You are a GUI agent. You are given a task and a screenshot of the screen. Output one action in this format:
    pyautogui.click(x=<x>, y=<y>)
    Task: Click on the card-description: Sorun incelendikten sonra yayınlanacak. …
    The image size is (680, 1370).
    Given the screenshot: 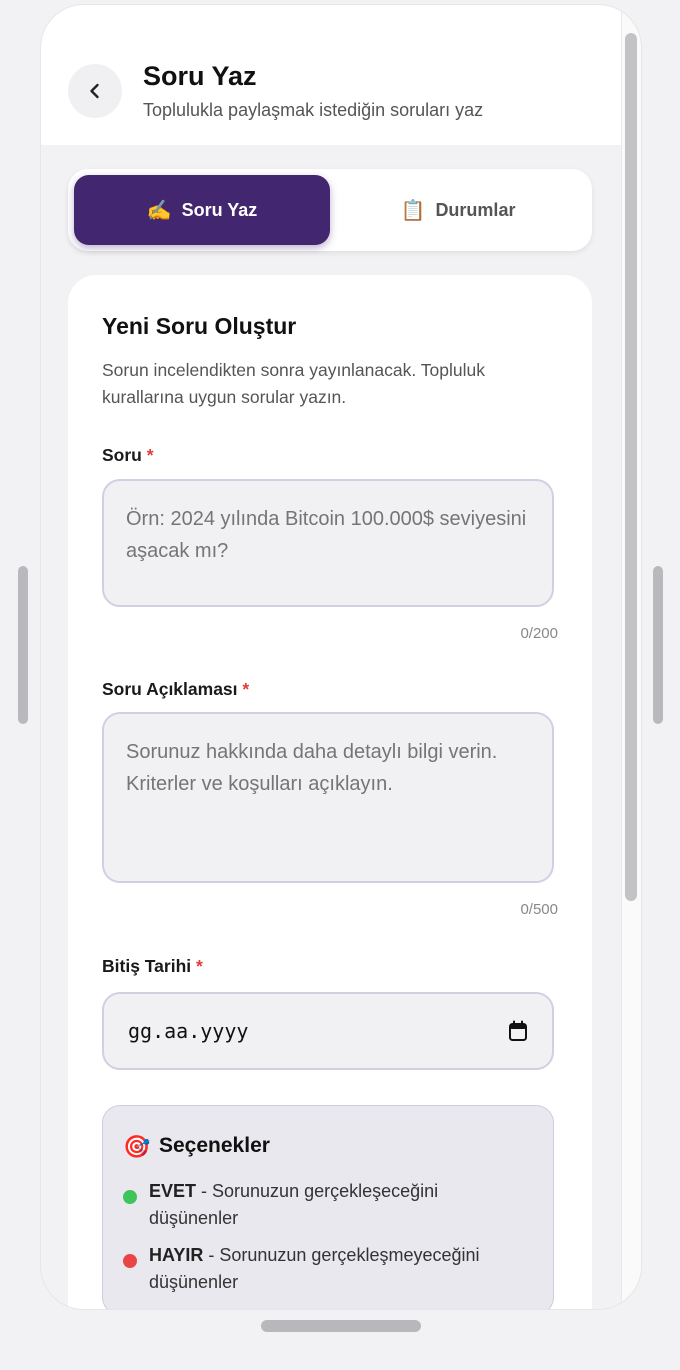 What is the action you would take?
    pyautogui.click(x=293, y=383)
    